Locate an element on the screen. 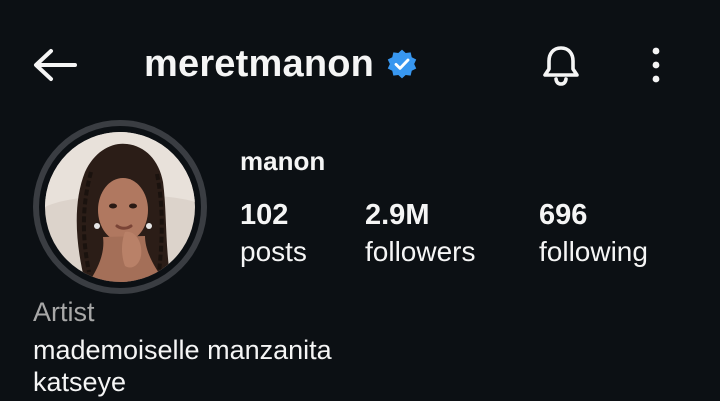  more-options-button is located at coordinates (656, 65).